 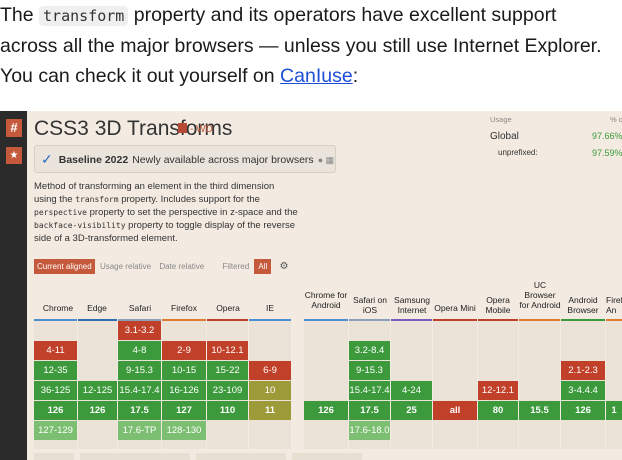 What do you see at coordinates (235, 266) in the screenshot?
I see `tab-filtered: Filtered` at bounding box center [235, 266].